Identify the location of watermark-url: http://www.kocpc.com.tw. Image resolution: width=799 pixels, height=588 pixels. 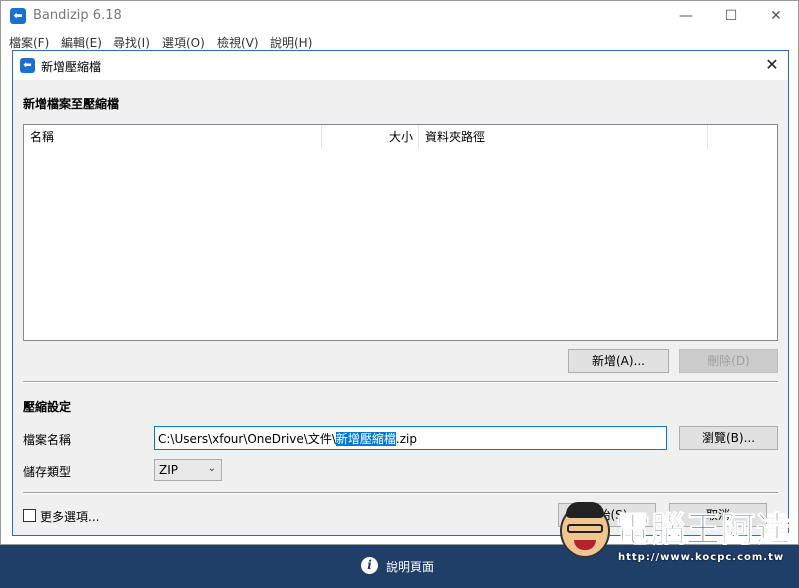
(701, 557).